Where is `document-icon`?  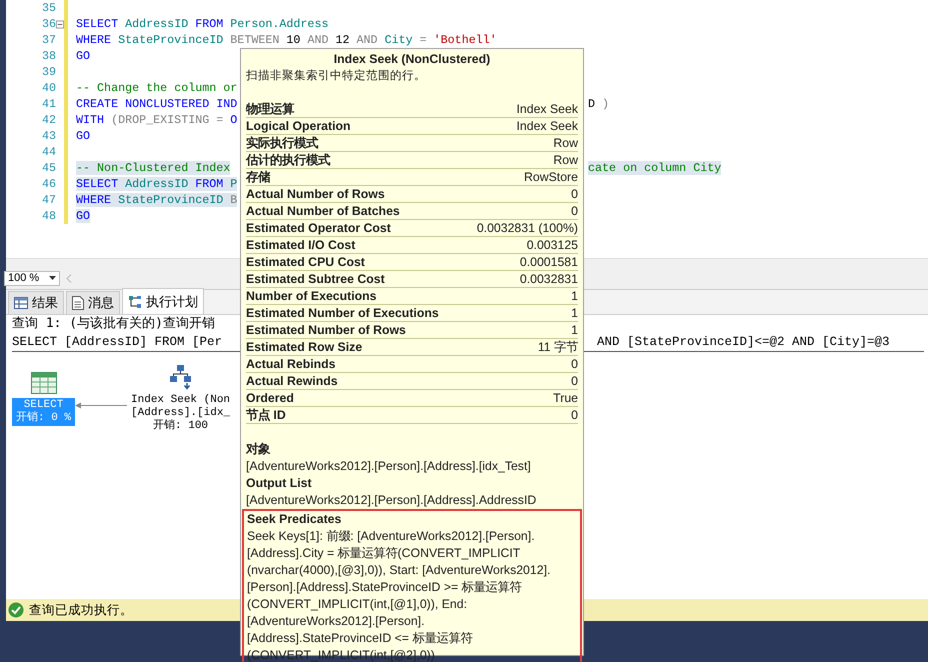
document-icon is located at coordinates (78, 303).